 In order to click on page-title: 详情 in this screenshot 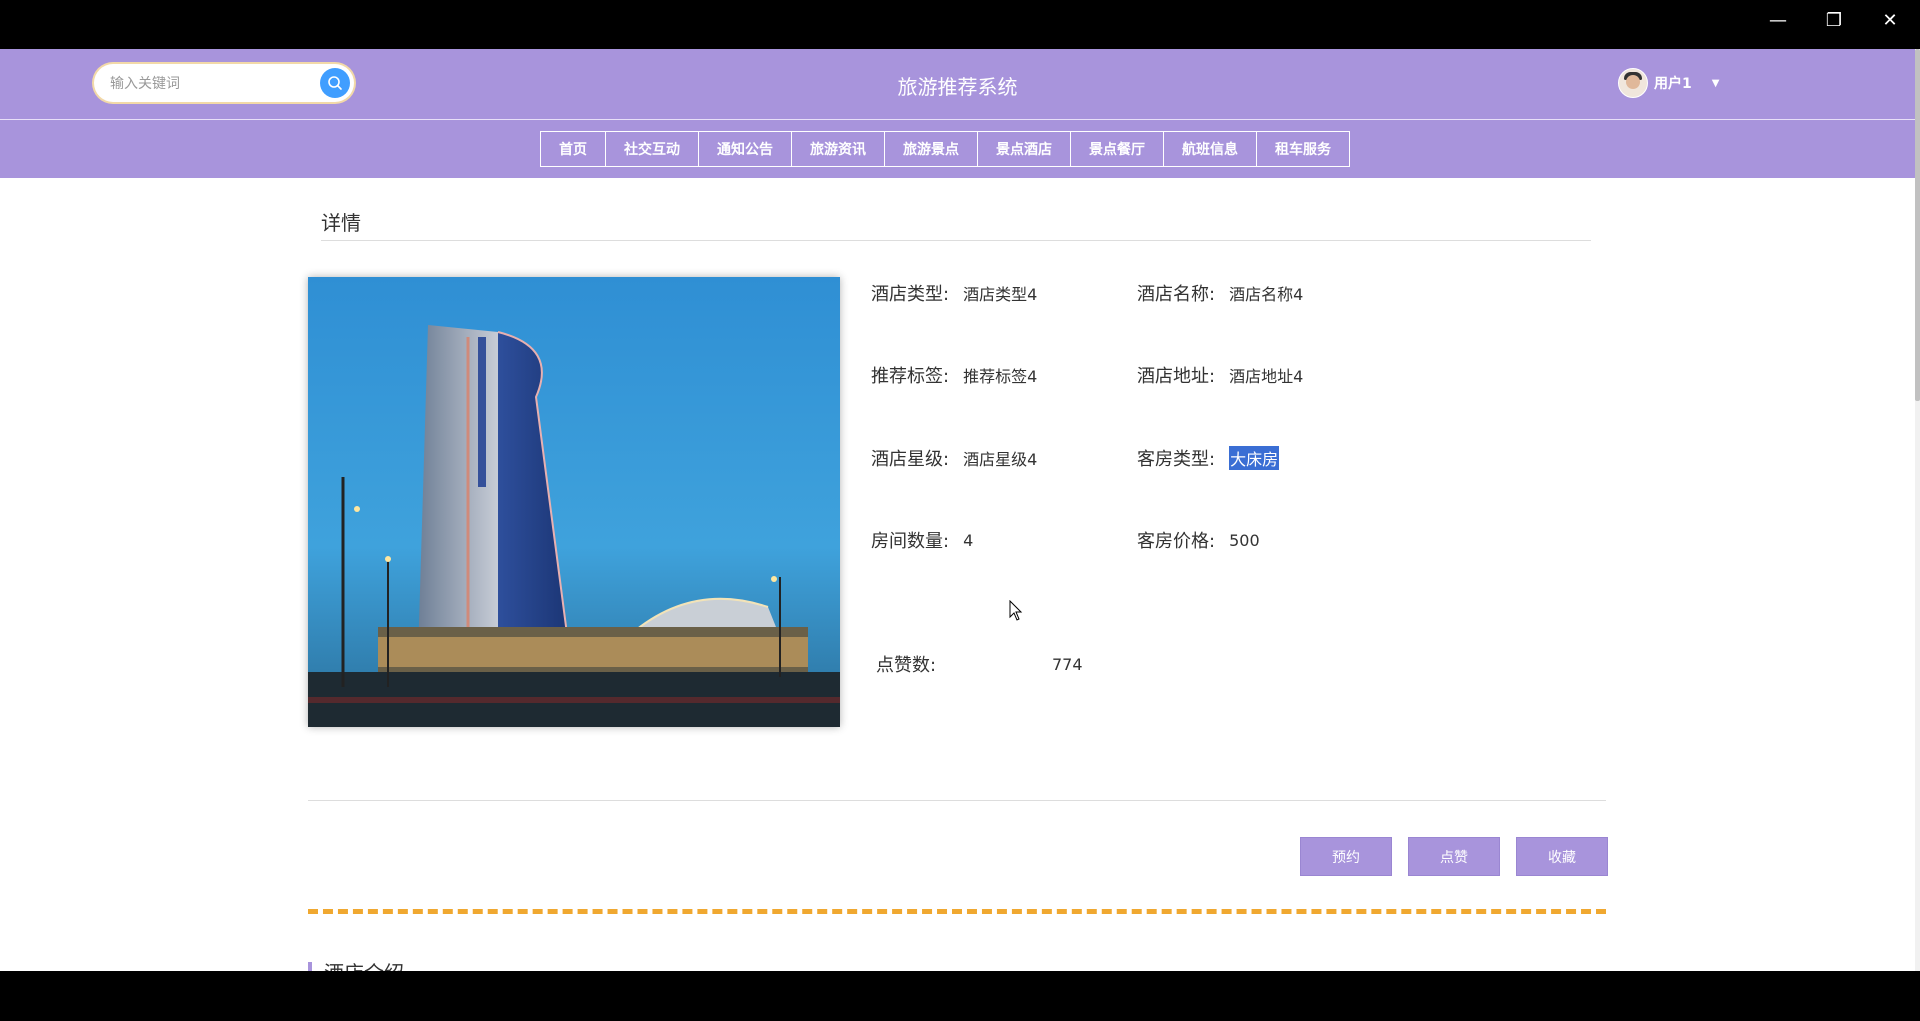, I will do `click(341, 223)`.